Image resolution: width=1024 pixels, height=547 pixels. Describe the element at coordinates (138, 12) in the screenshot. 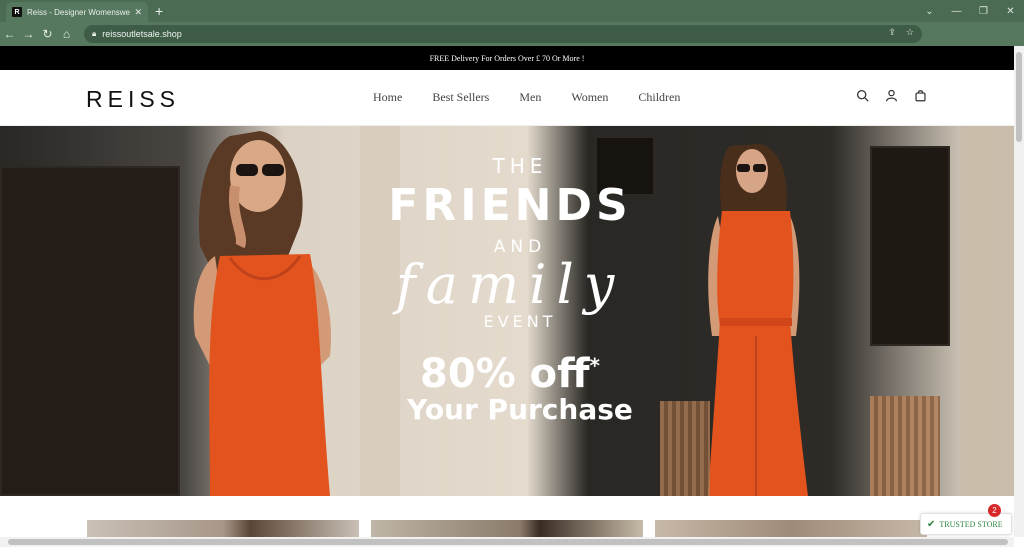

I see `close-tab-icon: ✕` at that location.